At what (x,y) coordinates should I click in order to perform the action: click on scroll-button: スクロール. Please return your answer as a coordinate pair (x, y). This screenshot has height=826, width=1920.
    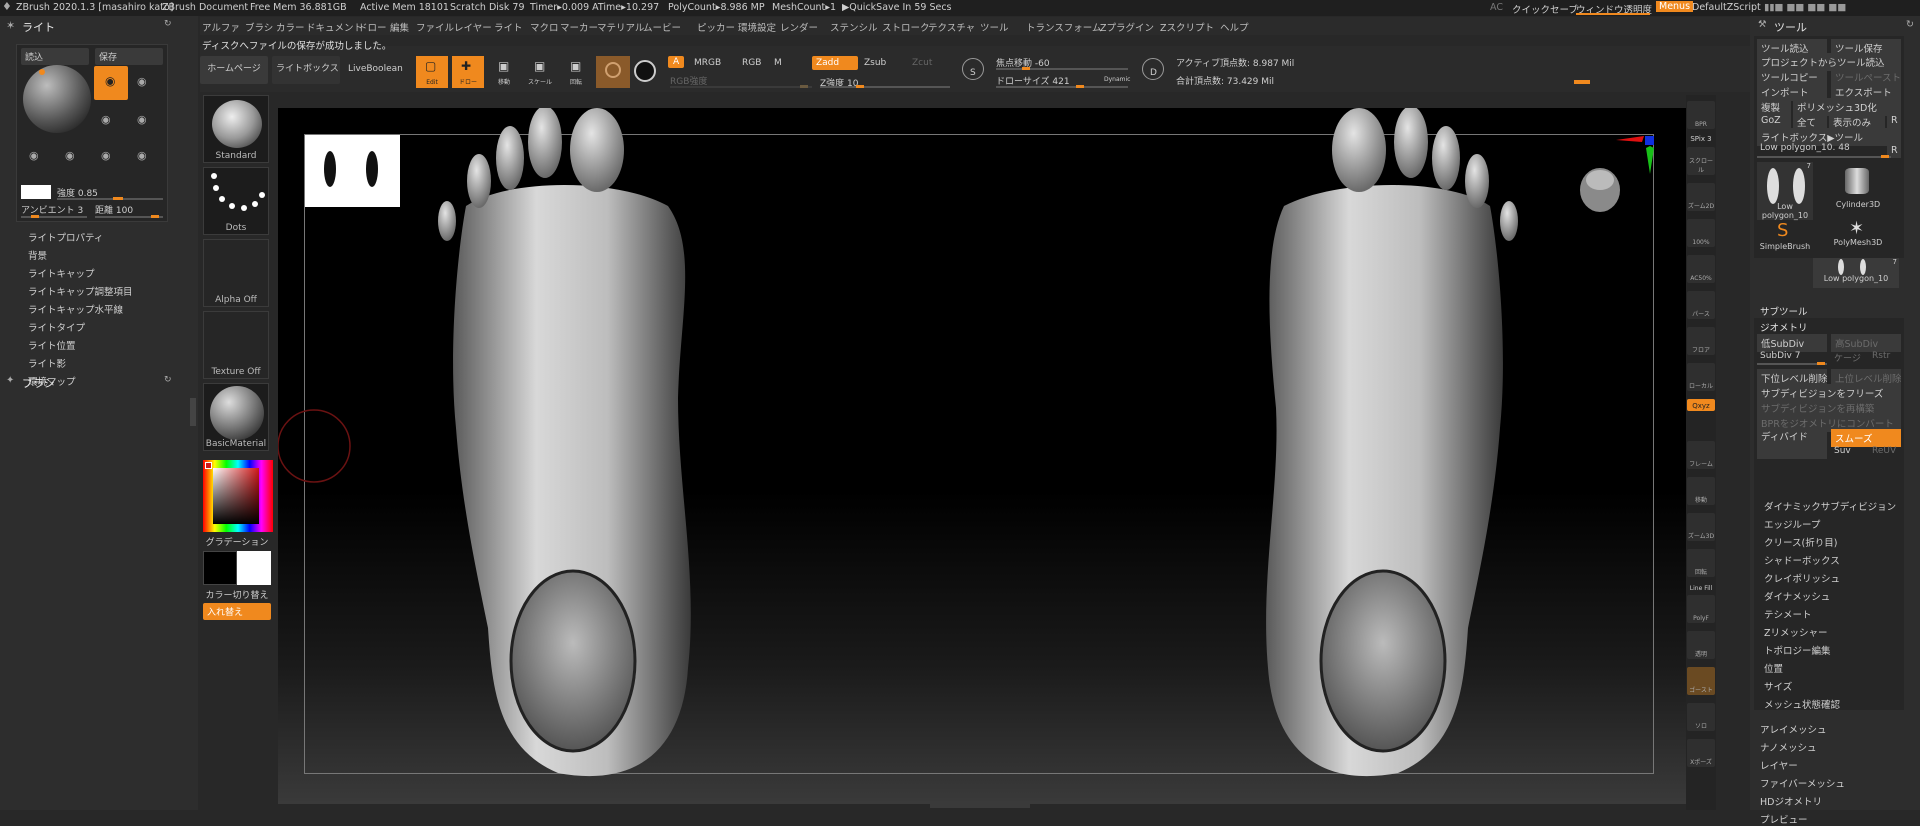
    Looking at the image, I should click on (1701, 161).